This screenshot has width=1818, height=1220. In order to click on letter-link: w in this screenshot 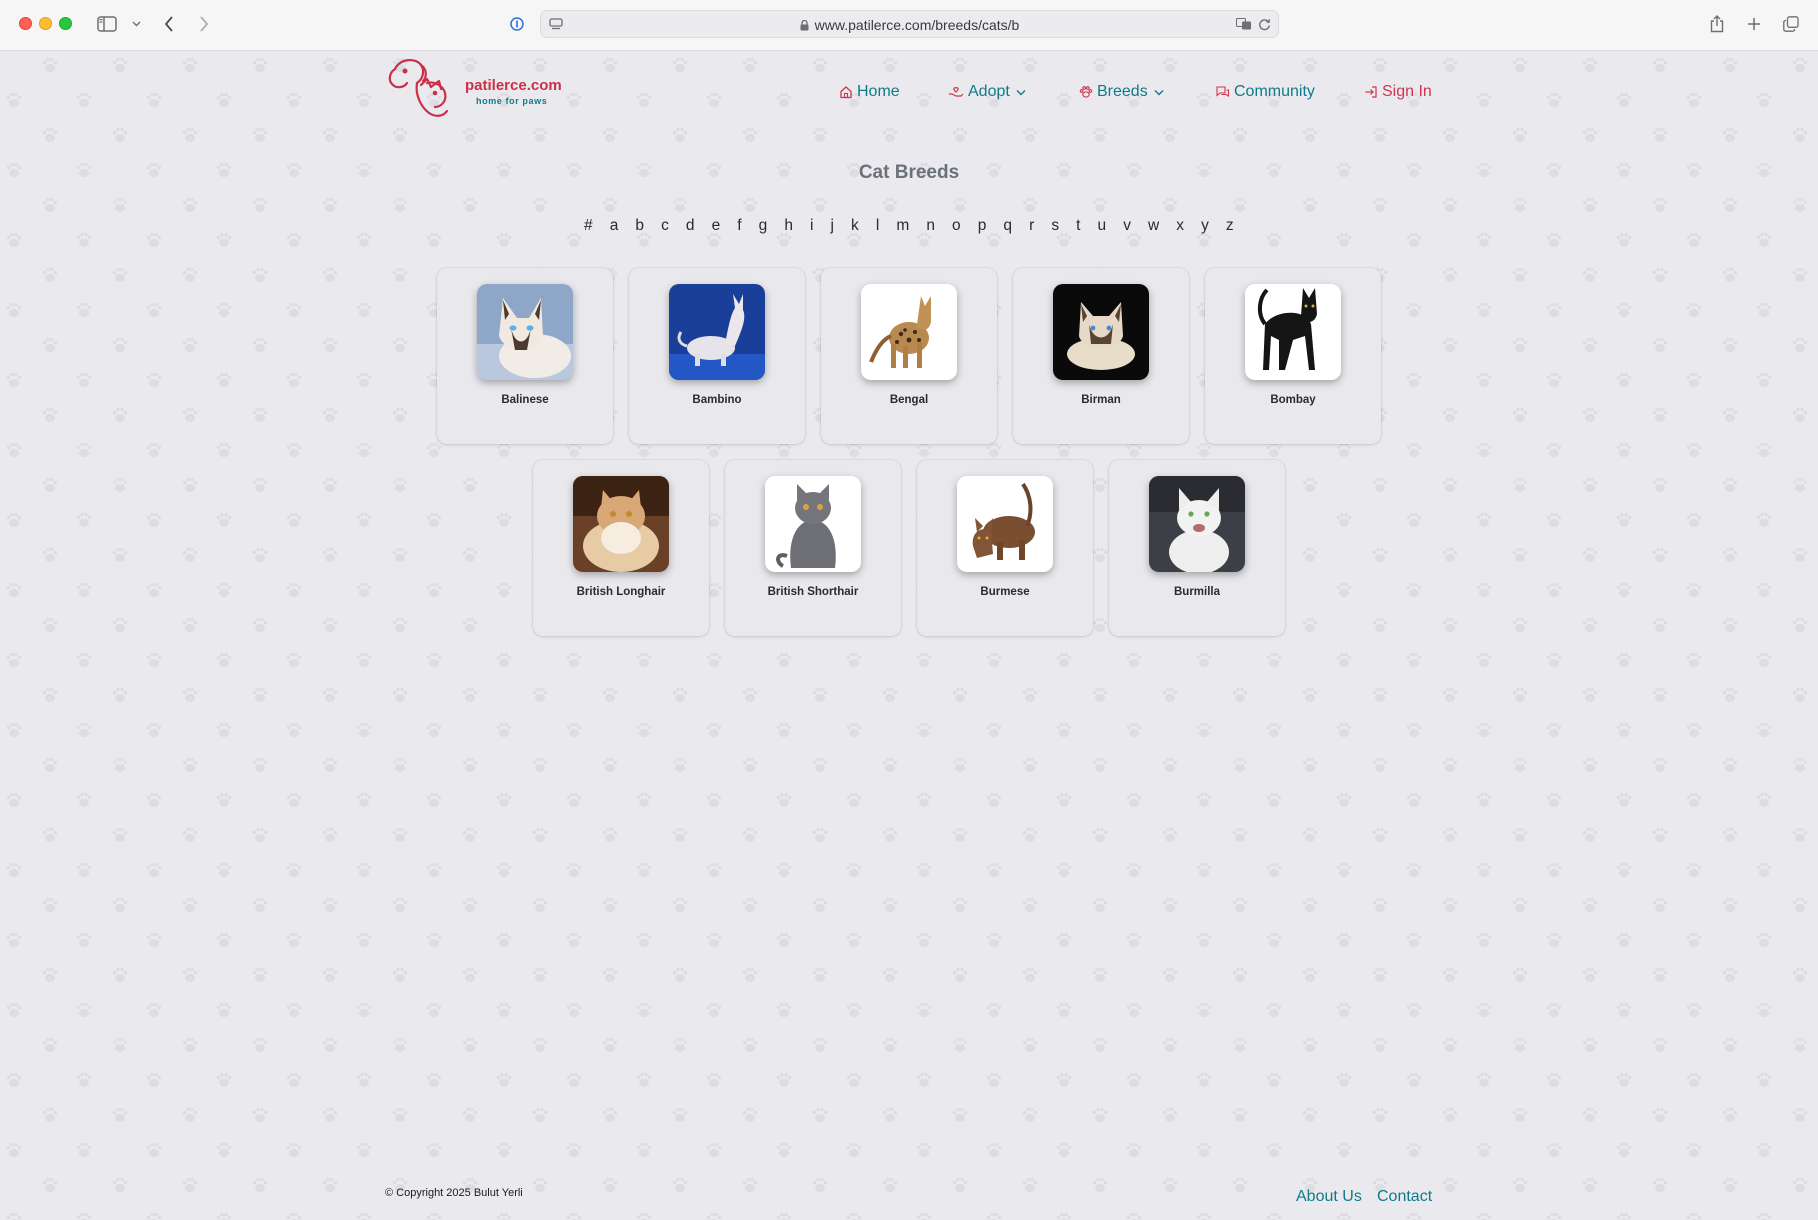, I will do `click(1153, 228)`.